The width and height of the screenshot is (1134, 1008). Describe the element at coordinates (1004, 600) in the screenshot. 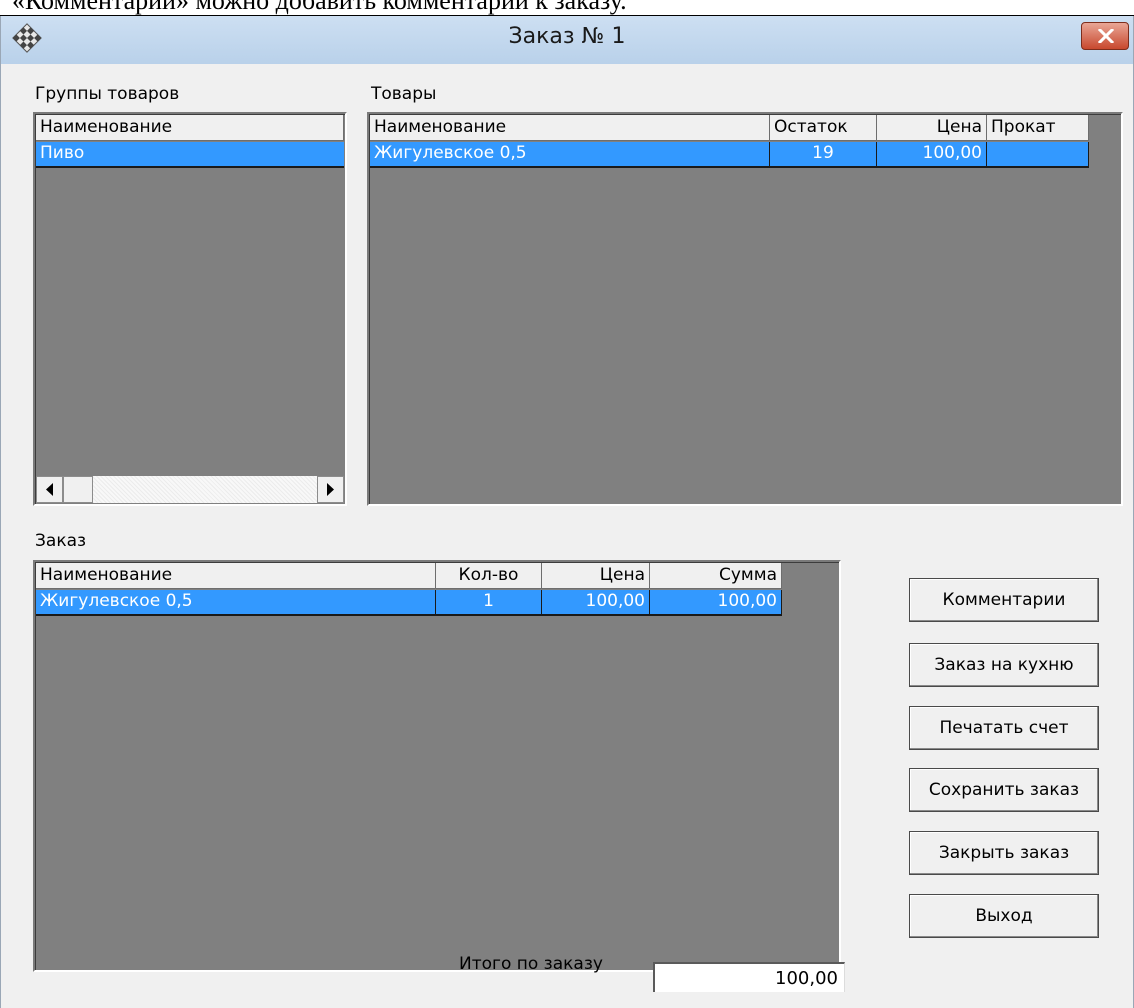

I see `comments-button: Комментарии` at that location.